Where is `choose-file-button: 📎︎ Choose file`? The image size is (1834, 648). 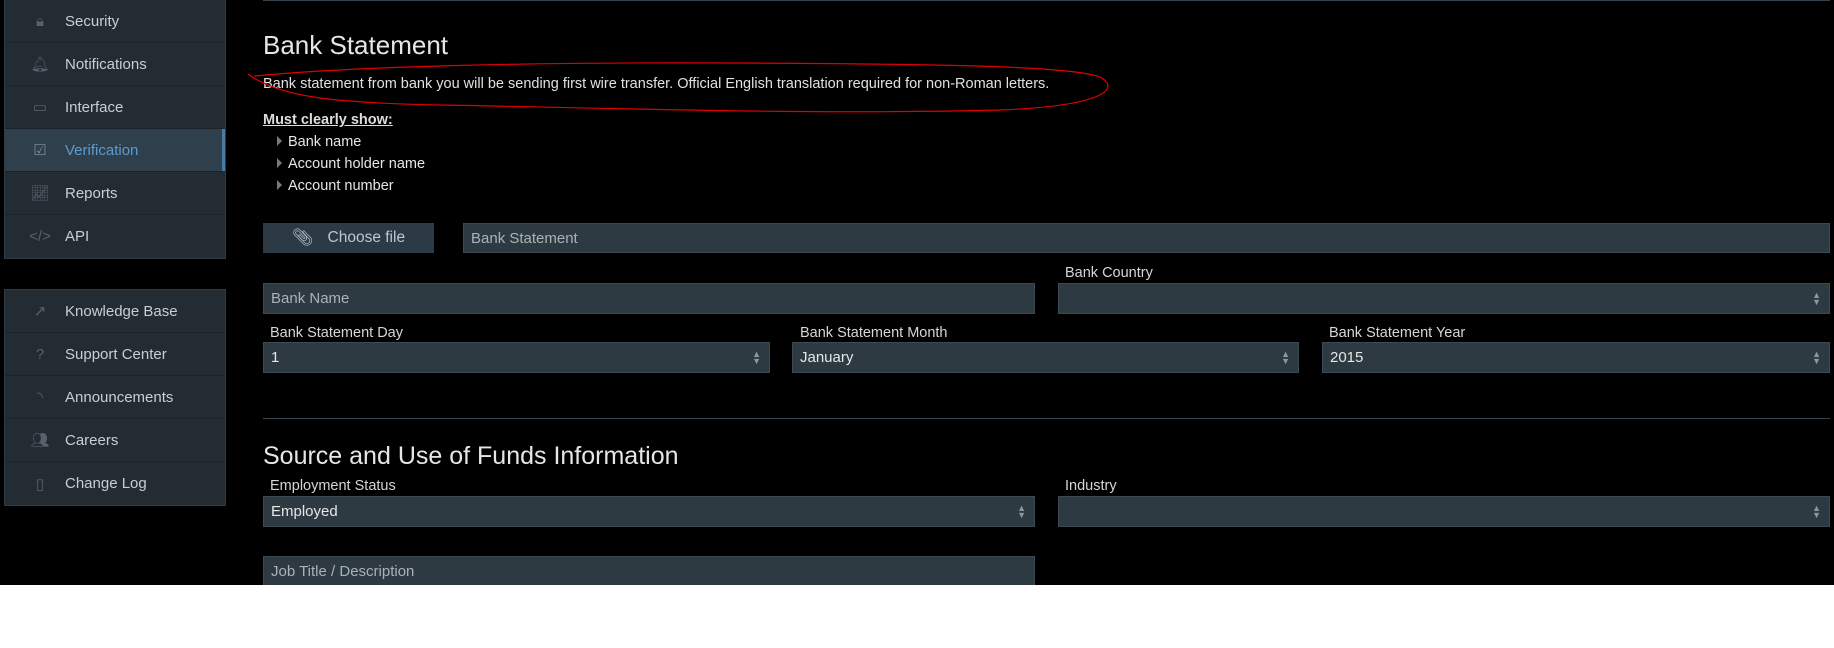 choose-file-button: 📎︎ Choose file is located at coordinates (348, 238).